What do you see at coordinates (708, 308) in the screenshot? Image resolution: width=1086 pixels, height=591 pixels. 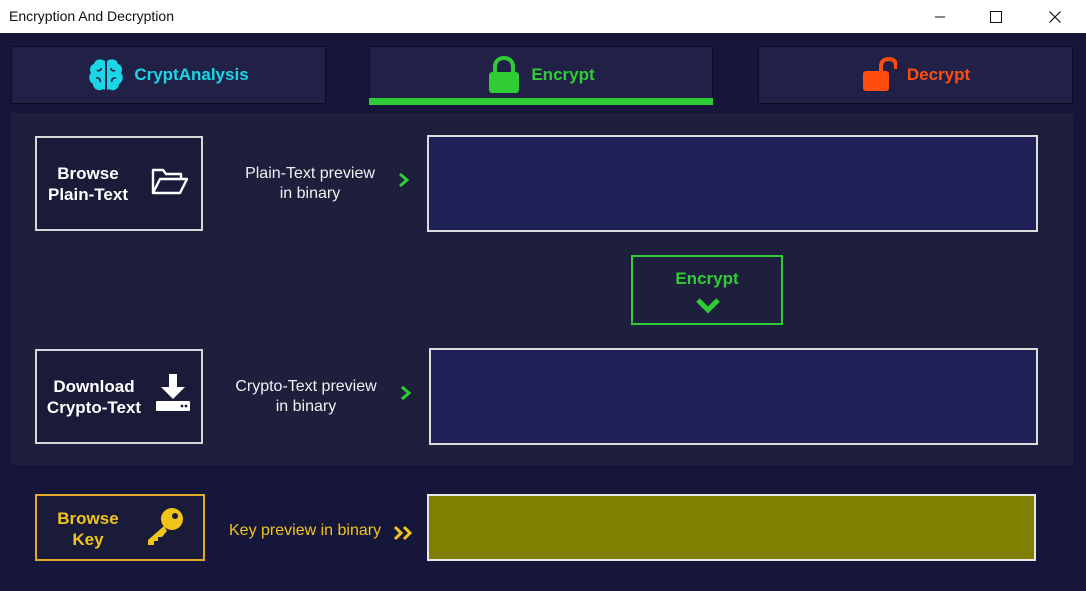 I see `chevron-down-icon` at bounding box center [708, 308].